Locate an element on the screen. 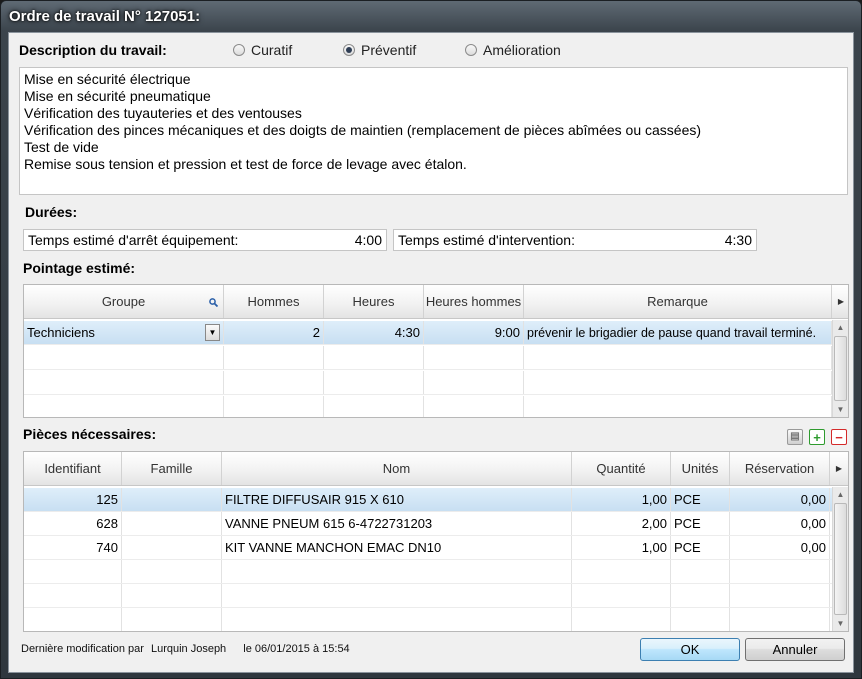  radio-amelioration: Amélioration is located at coordinates (513, 50).